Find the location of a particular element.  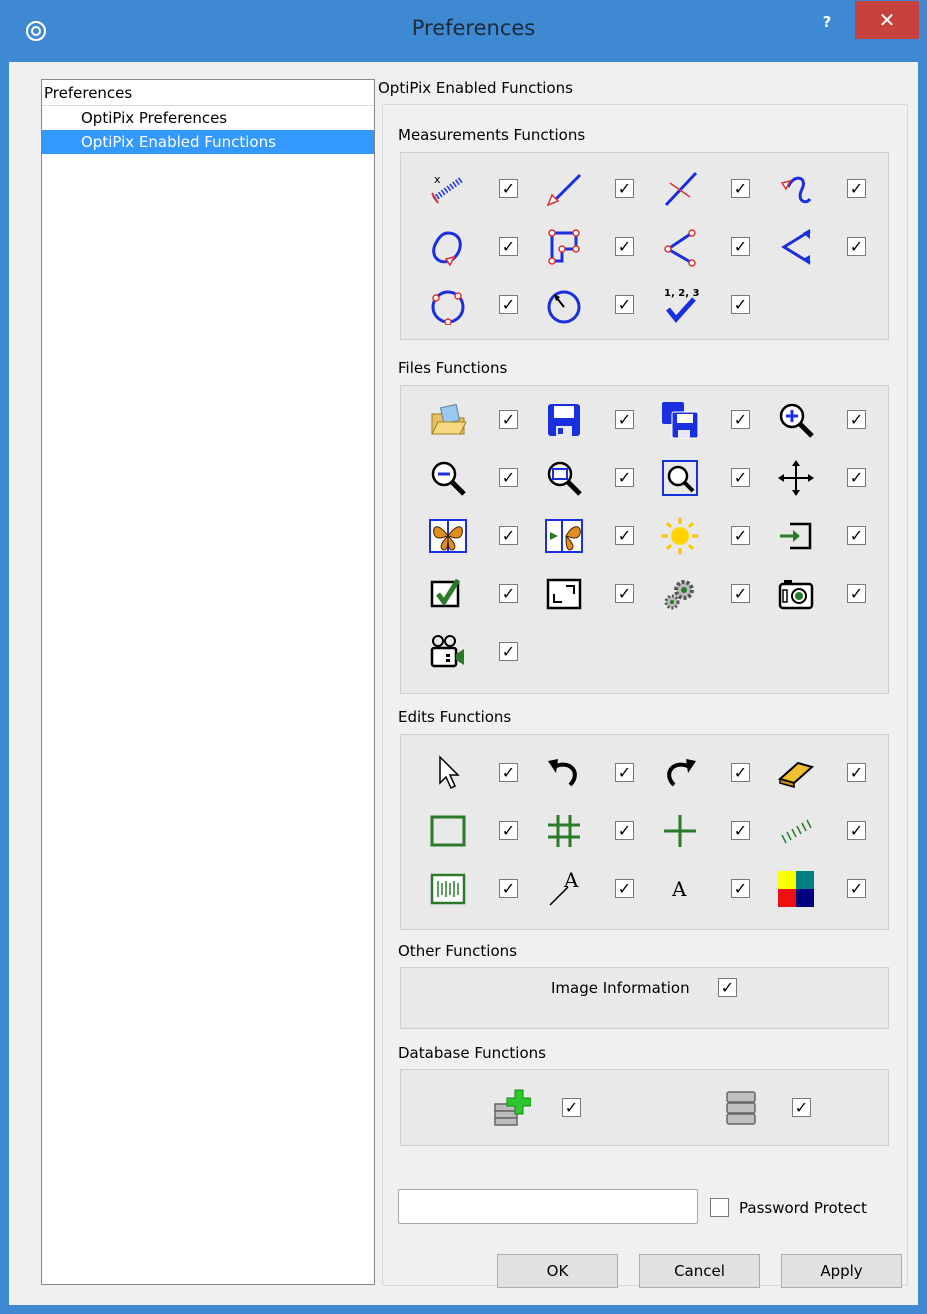

angle-arrows-option: ✓ is located at coordinates (814, 247).